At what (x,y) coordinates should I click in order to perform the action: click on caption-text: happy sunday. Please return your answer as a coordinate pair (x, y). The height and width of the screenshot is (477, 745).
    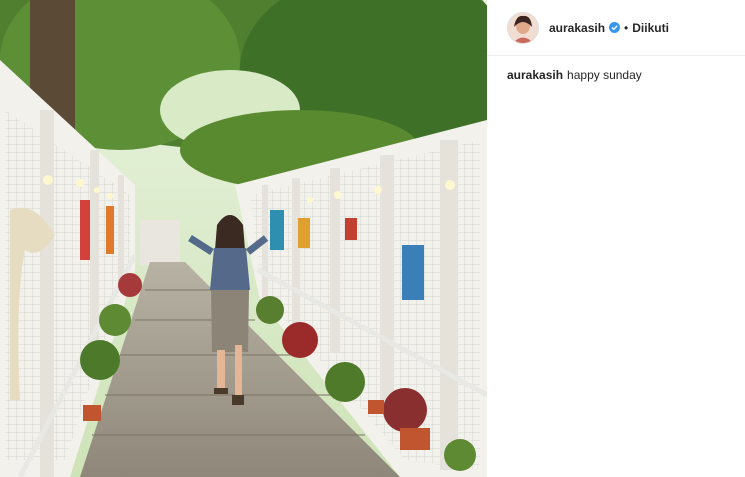
    Looking at the image, I should click on (604, 75).